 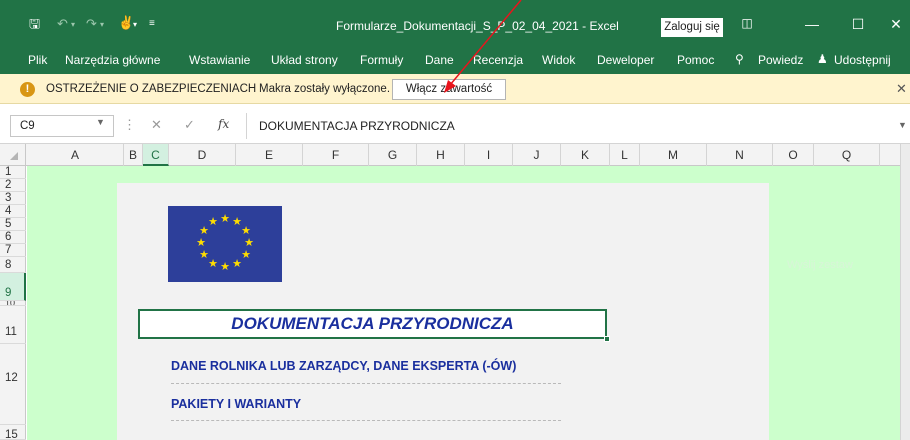 What do you see at coordinates (781, 60) in the screenshot?
I see `tell-me-search: Powiedz mi` at bounding box center [781, 60].